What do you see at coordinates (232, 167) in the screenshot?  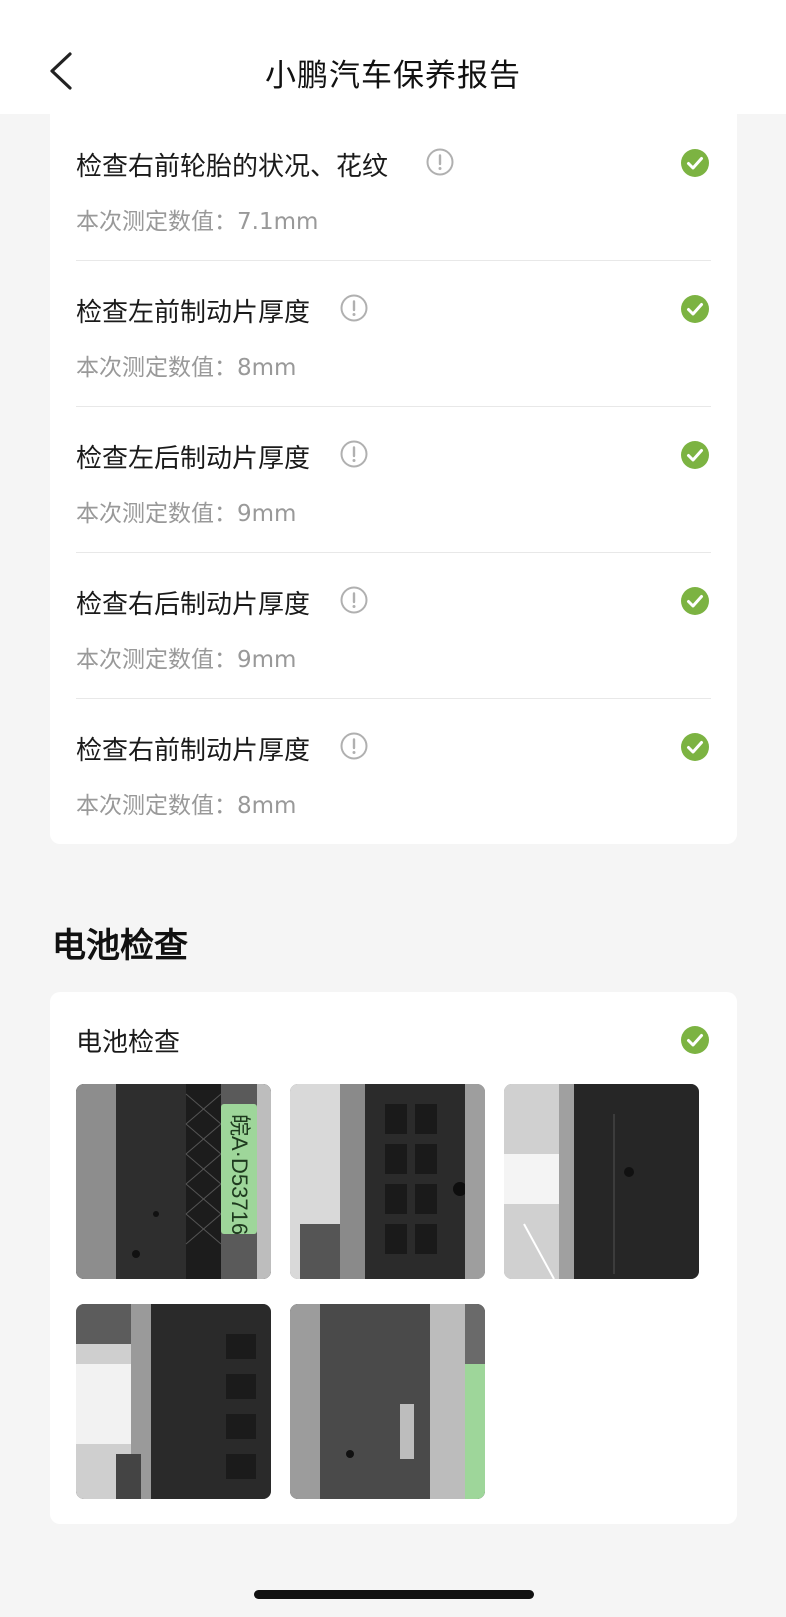 I see `item-title: 检查右前轮胎的状况、花纹` at bounding box center [232, 167].